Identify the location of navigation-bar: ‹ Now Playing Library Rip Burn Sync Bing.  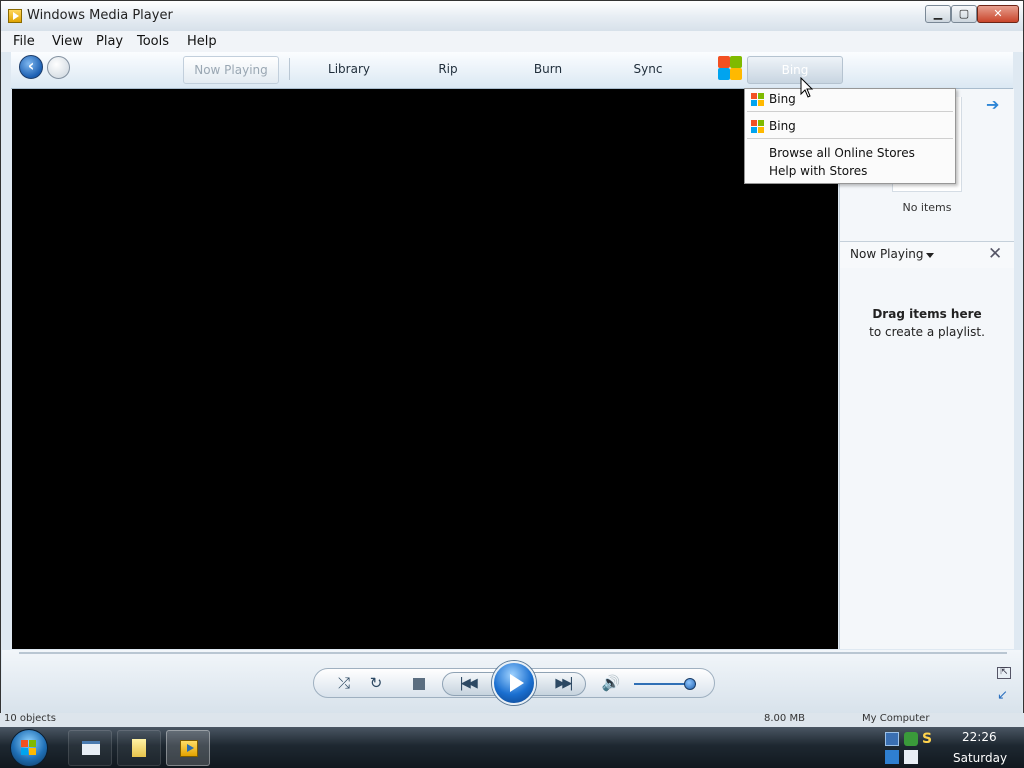
(512, 70).